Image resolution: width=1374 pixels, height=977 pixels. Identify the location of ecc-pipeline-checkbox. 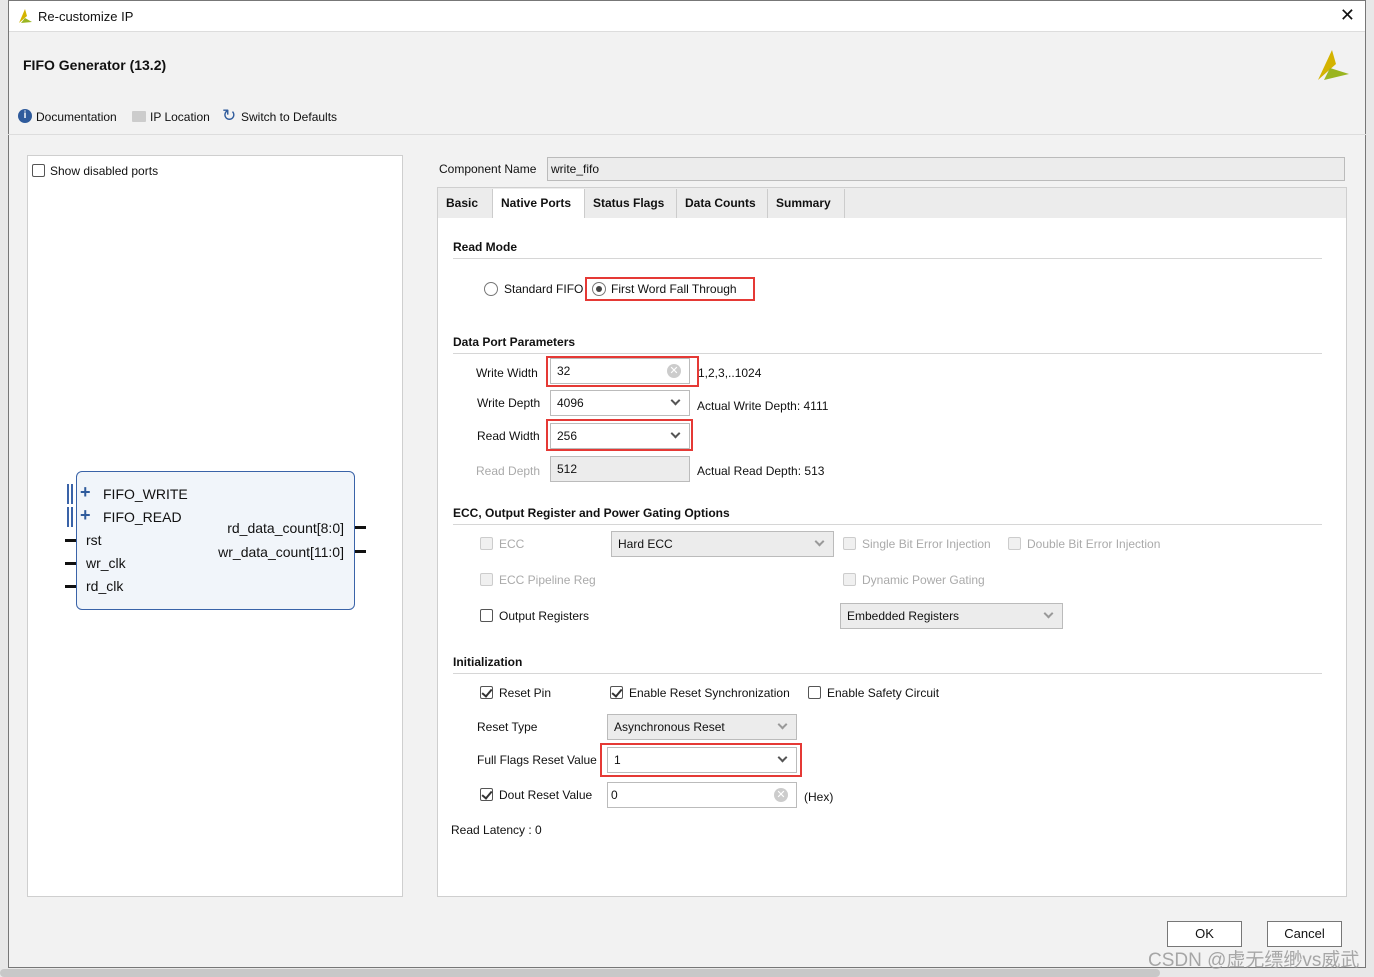
(486, 579).